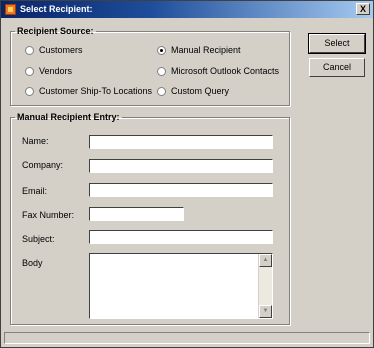 The width and height of the screenshot is (374, 348). Describe the element at coordinates (265, 286) in the screenshot. I see `body-scrollbar: ▲ ▼` at that location.